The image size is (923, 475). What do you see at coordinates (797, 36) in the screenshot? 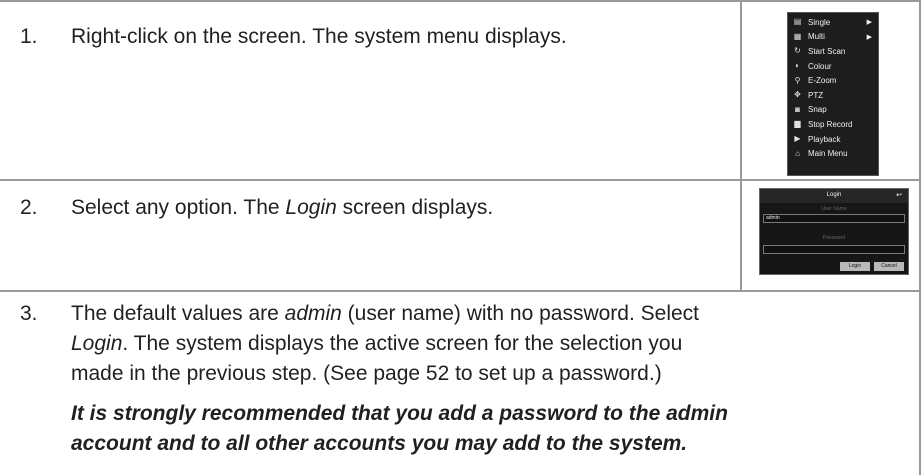
I see `multi-view-icon: ▦` at bounding box center [797, 36].